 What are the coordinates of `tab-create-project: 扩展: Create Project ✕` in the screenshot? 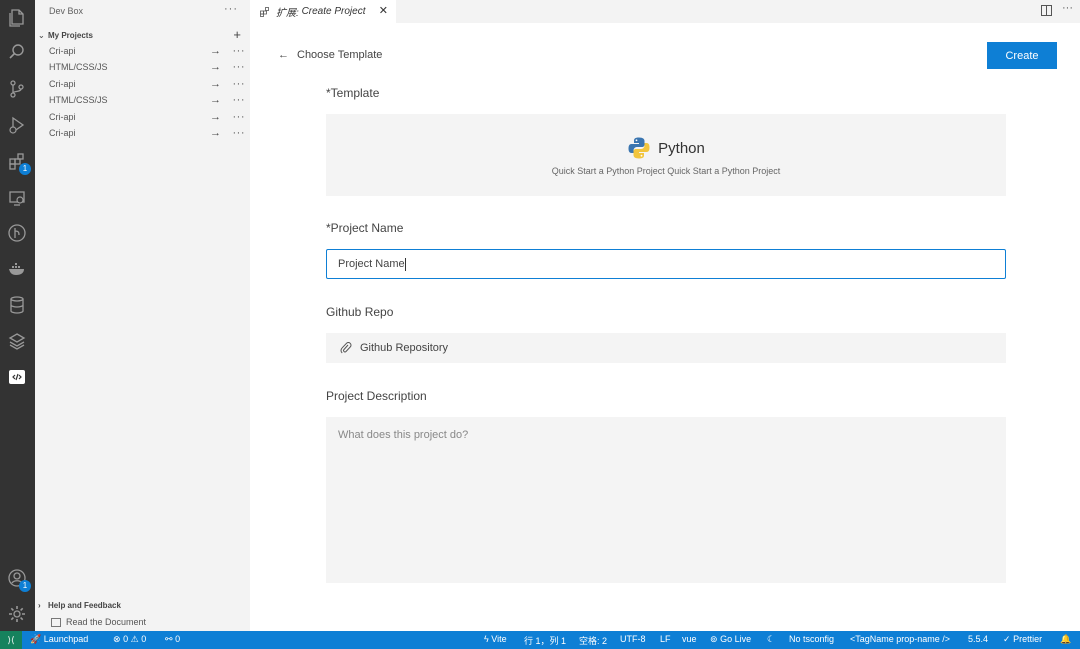 It's located at (323, 11).